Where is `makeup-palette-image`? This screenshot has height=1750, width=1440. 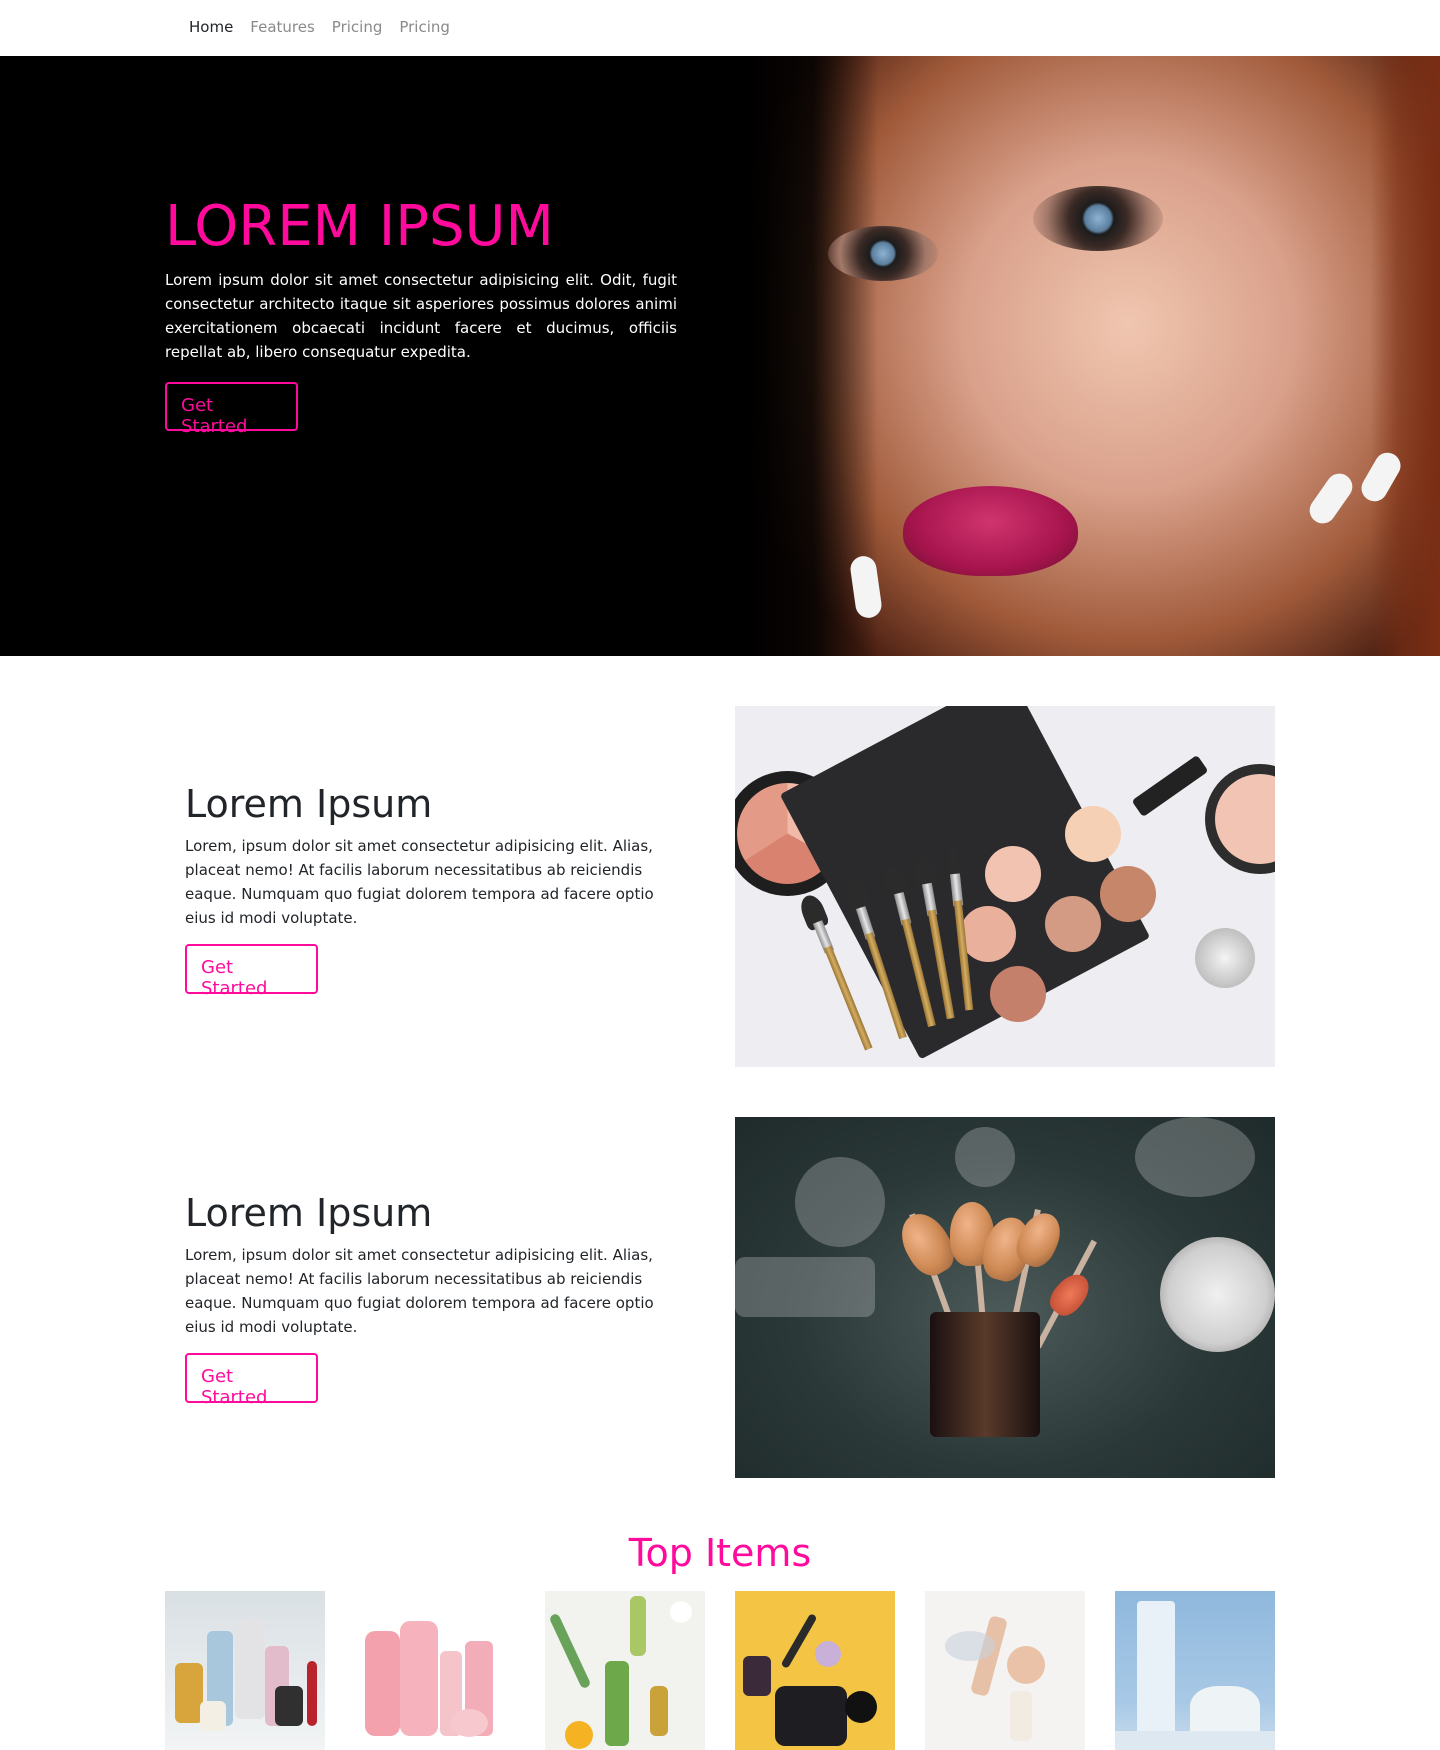
makeup-palette-image is located at coordinates (1005, 886).